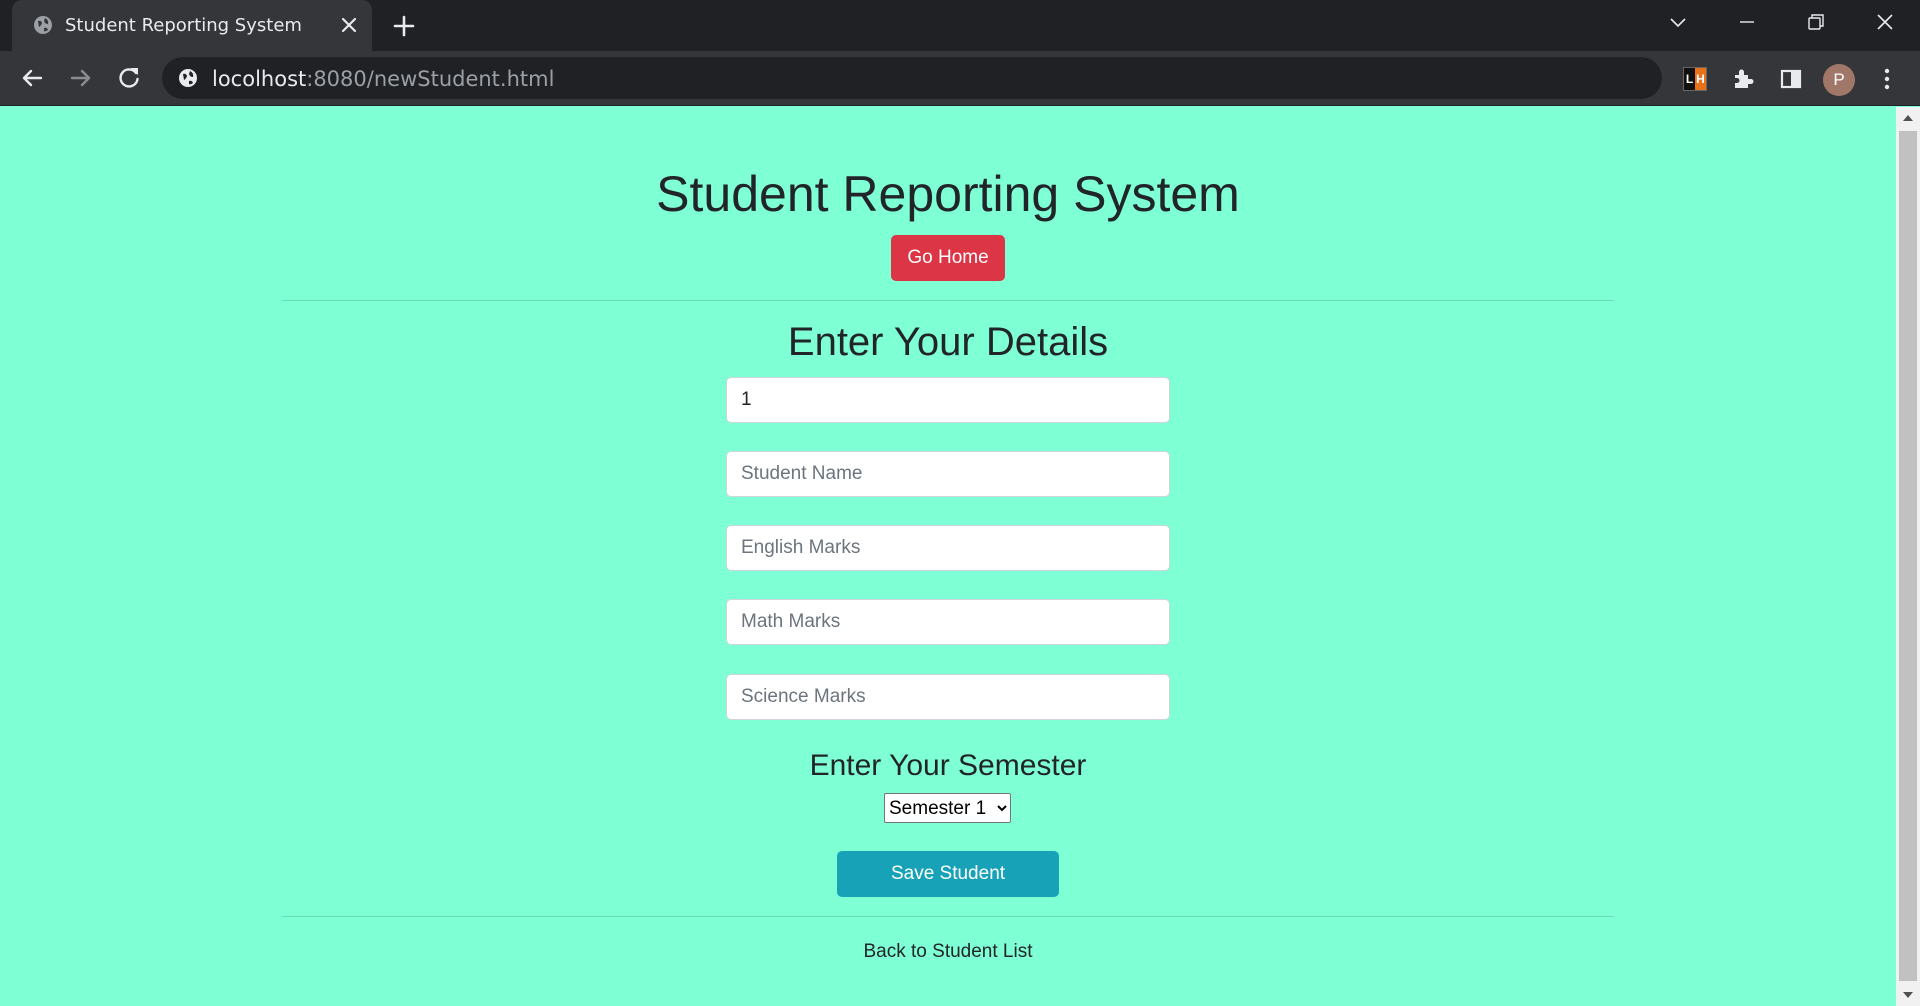 The image size is (1920, 1006). What do you see at coordinates (947, 808) in the screenshot?
I see `semester-select: Semester 1` at bounding box center [947, 808].